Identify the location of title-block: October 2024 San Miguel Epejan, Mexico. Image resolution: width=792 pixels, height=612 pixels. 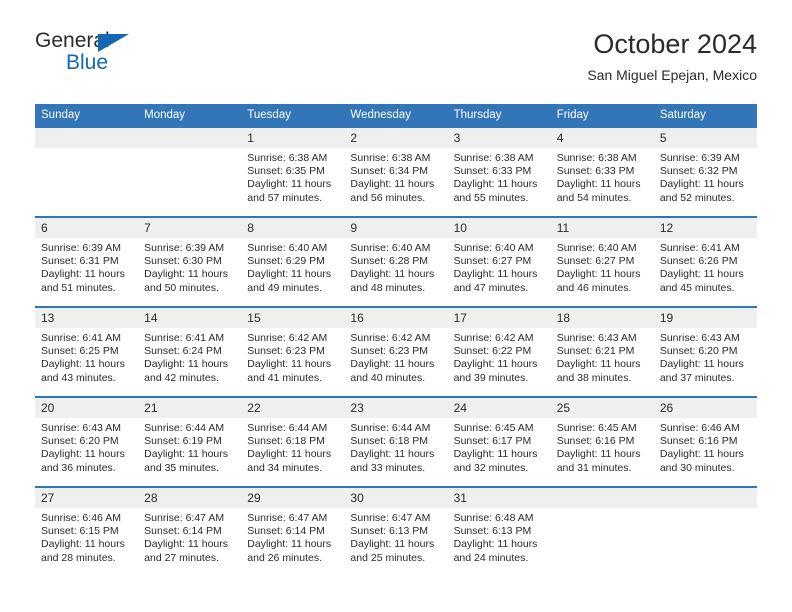
(527, 56).